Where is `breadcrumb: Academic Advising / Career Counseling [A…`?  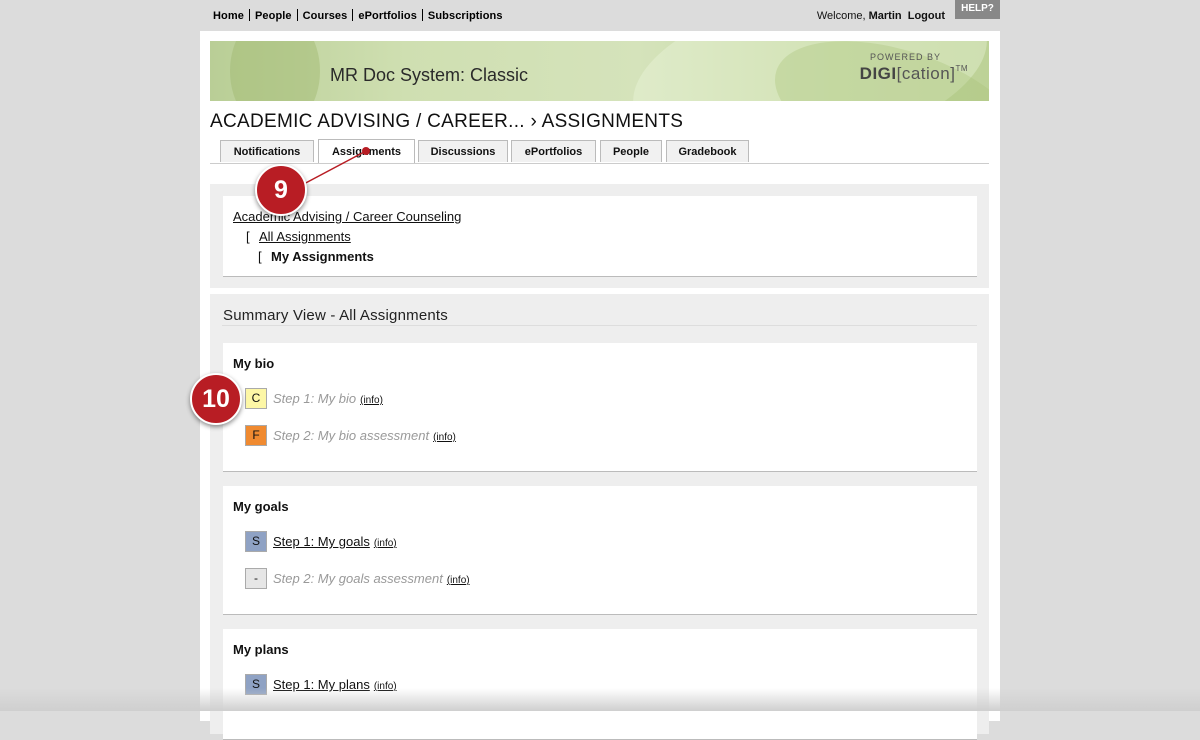
breadcrumb: Academic Advising / Career Counseling [A… is located at coordinates (600, 236).